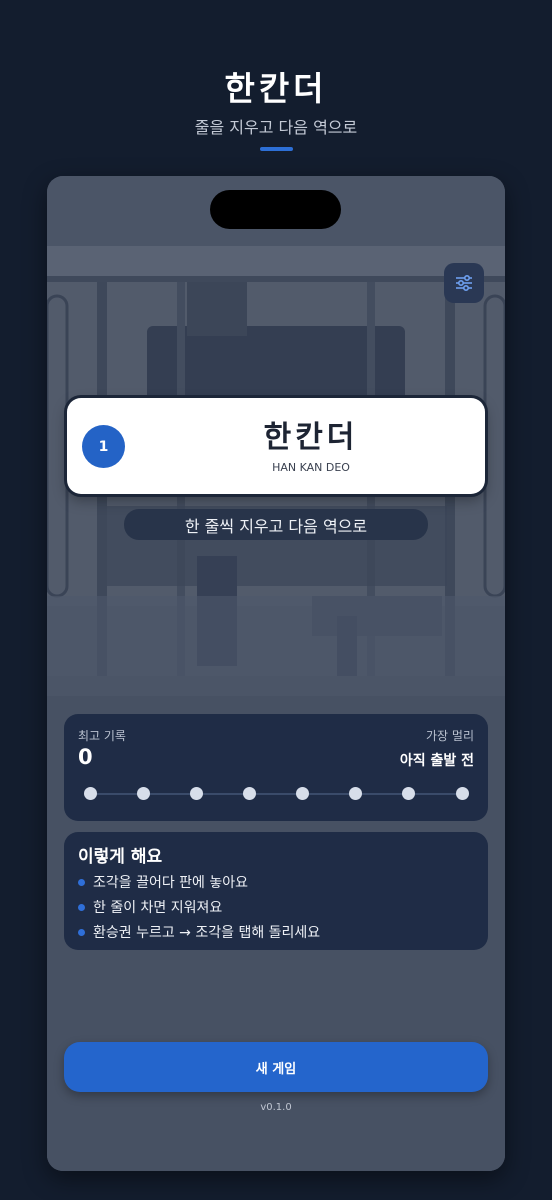  I want to click on sliders-icon, so click(464, 283).